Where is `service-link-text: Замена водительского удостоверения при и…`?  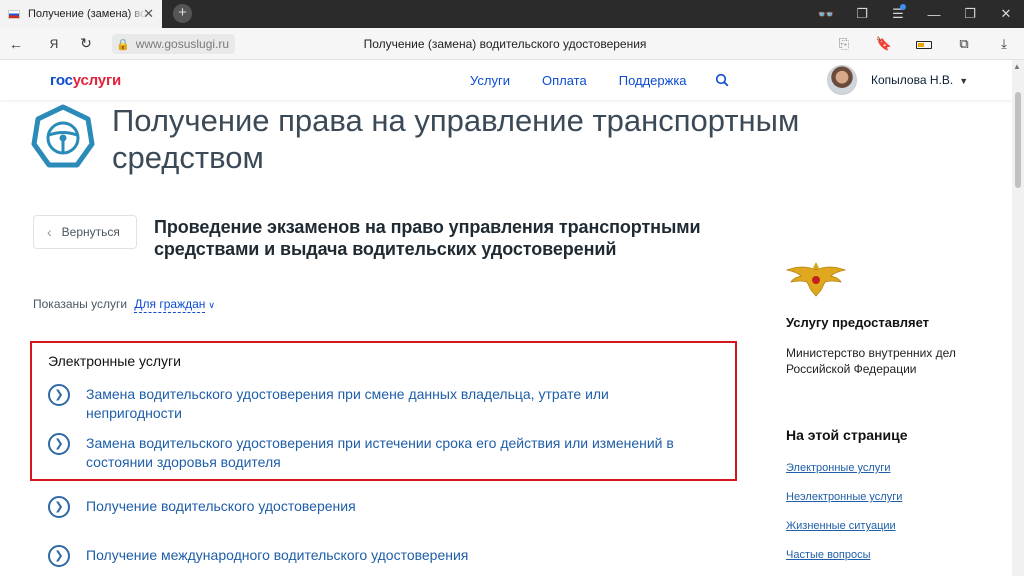 service-link-text: Замена водительского удостоверения при и… is located at coordinates (386, 452).